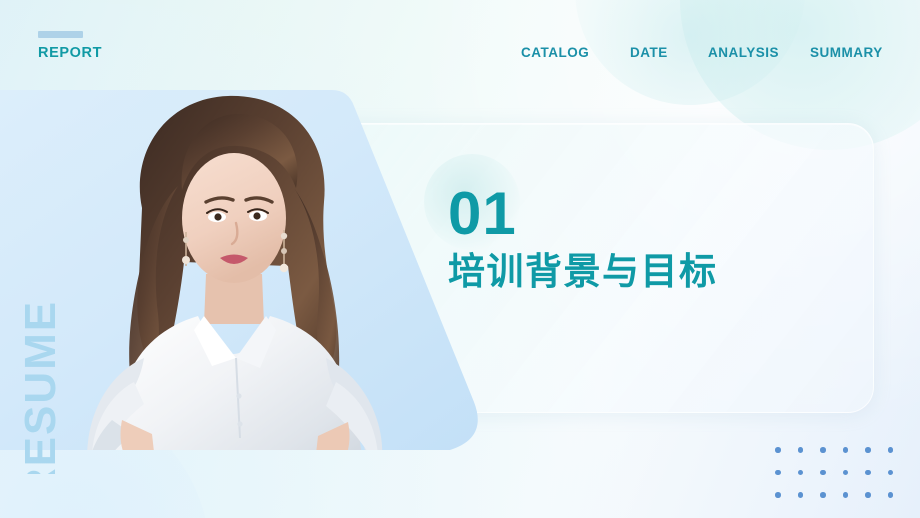 Image resolution: width=920 pixels, height=518 pixels. Describe the element at coordinates (849, 53) in the screenshot. I see `nav-item-summary: SUMMARY` at that location.